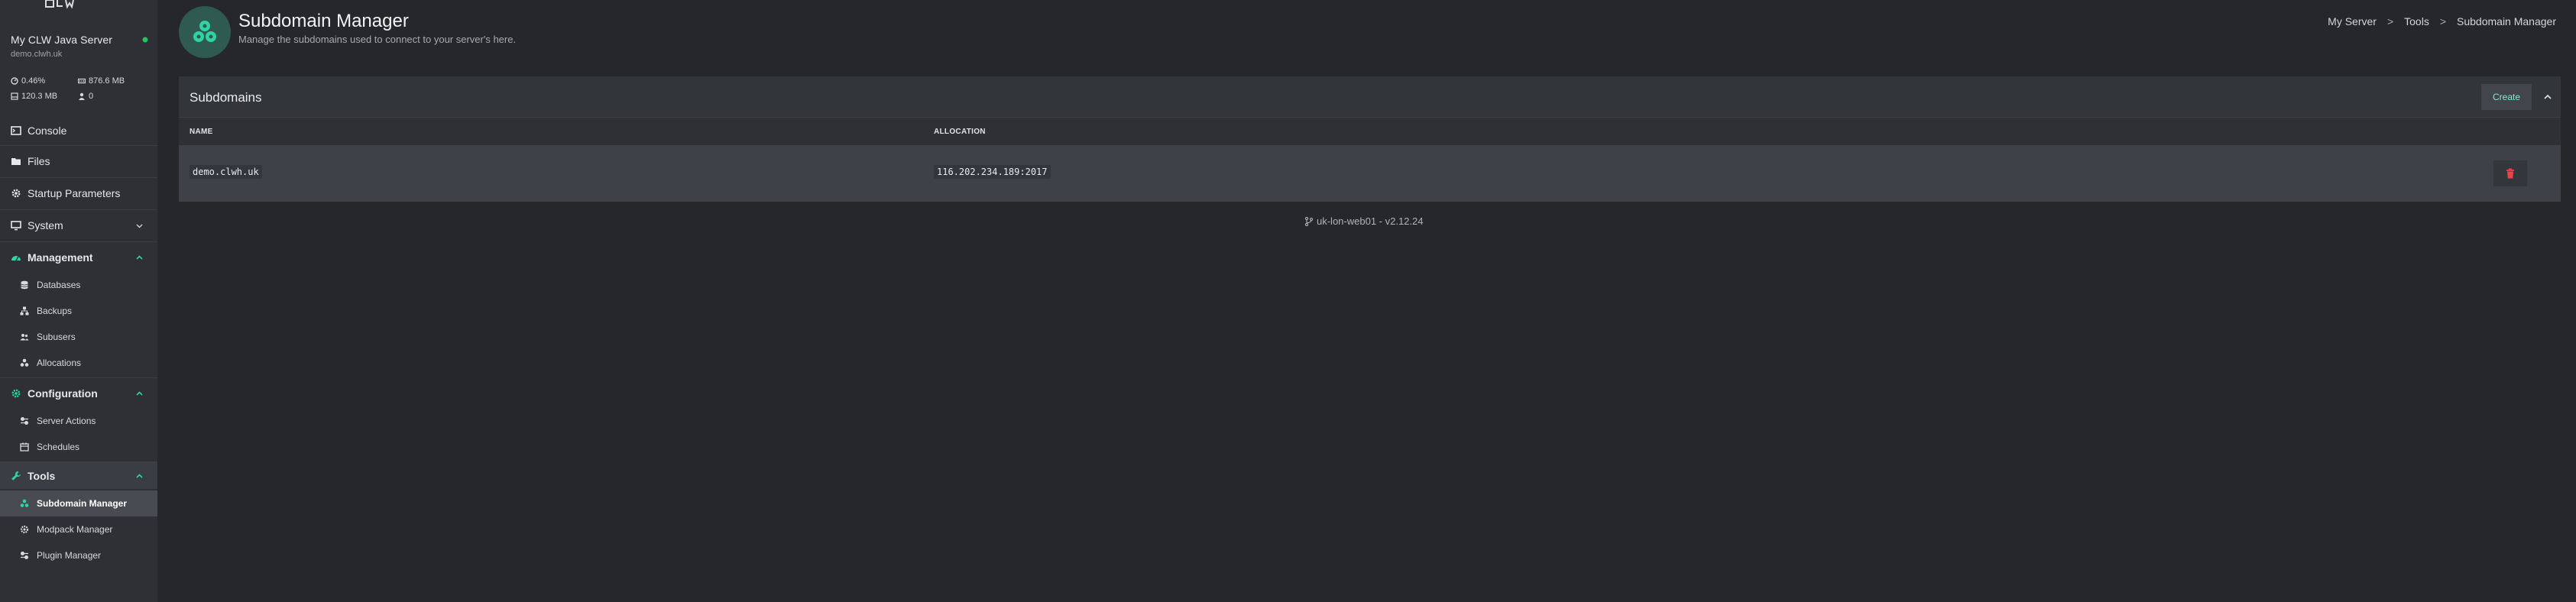  I want to click on folder-icon, so click(16, 161).